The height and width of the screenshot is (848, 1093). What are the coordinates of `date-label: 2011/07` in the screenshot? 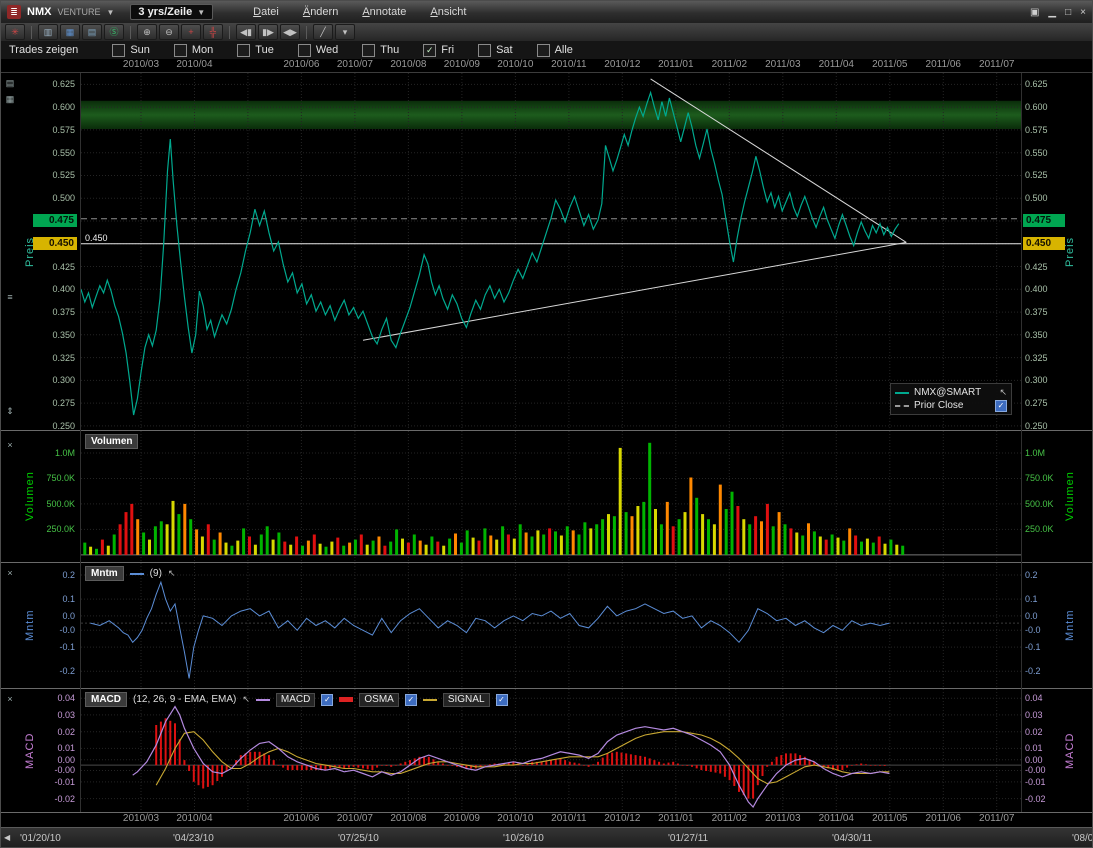 It's located at (997, 64).